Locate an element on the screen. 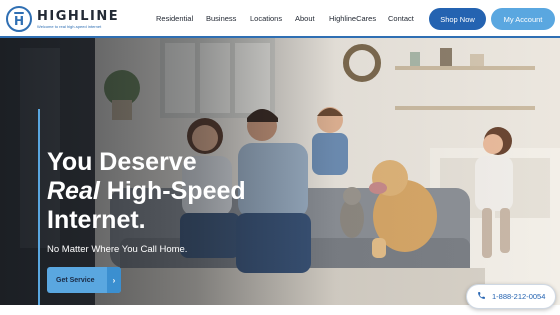 The width and height of the screenshot is (560, 315). phone-call-button: 1-888-212-0054 is located at coordinates (511, 296).